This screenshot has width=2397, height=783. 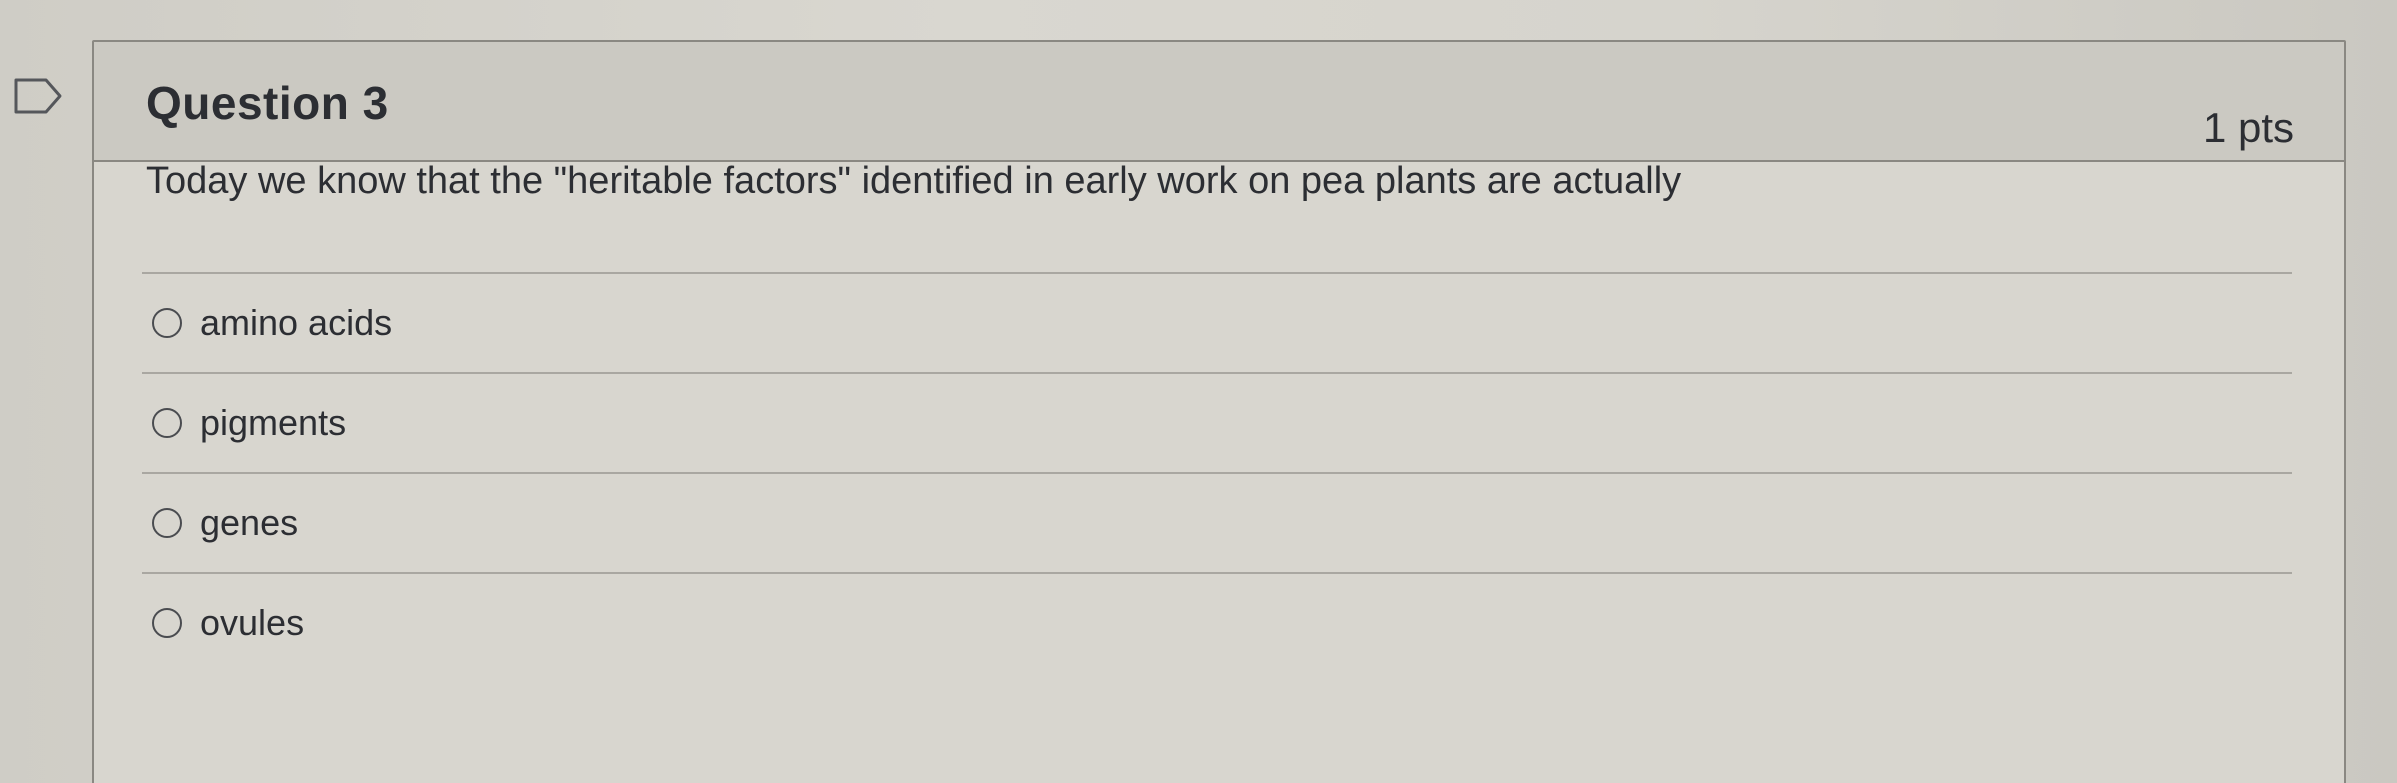 What do you see at coordinates (273, 423) in the screenshot?
I see `answer-label: pigments` at bounding box center [273, 423].